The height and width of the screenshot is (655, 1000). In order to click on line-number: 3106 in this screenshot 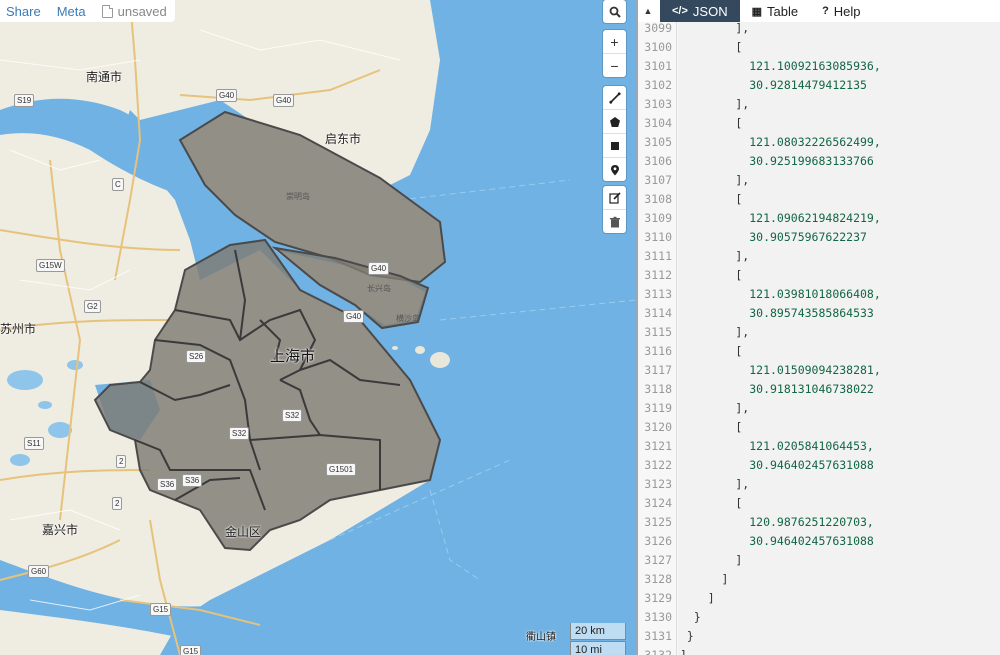, I will do `click(658, 161)`.